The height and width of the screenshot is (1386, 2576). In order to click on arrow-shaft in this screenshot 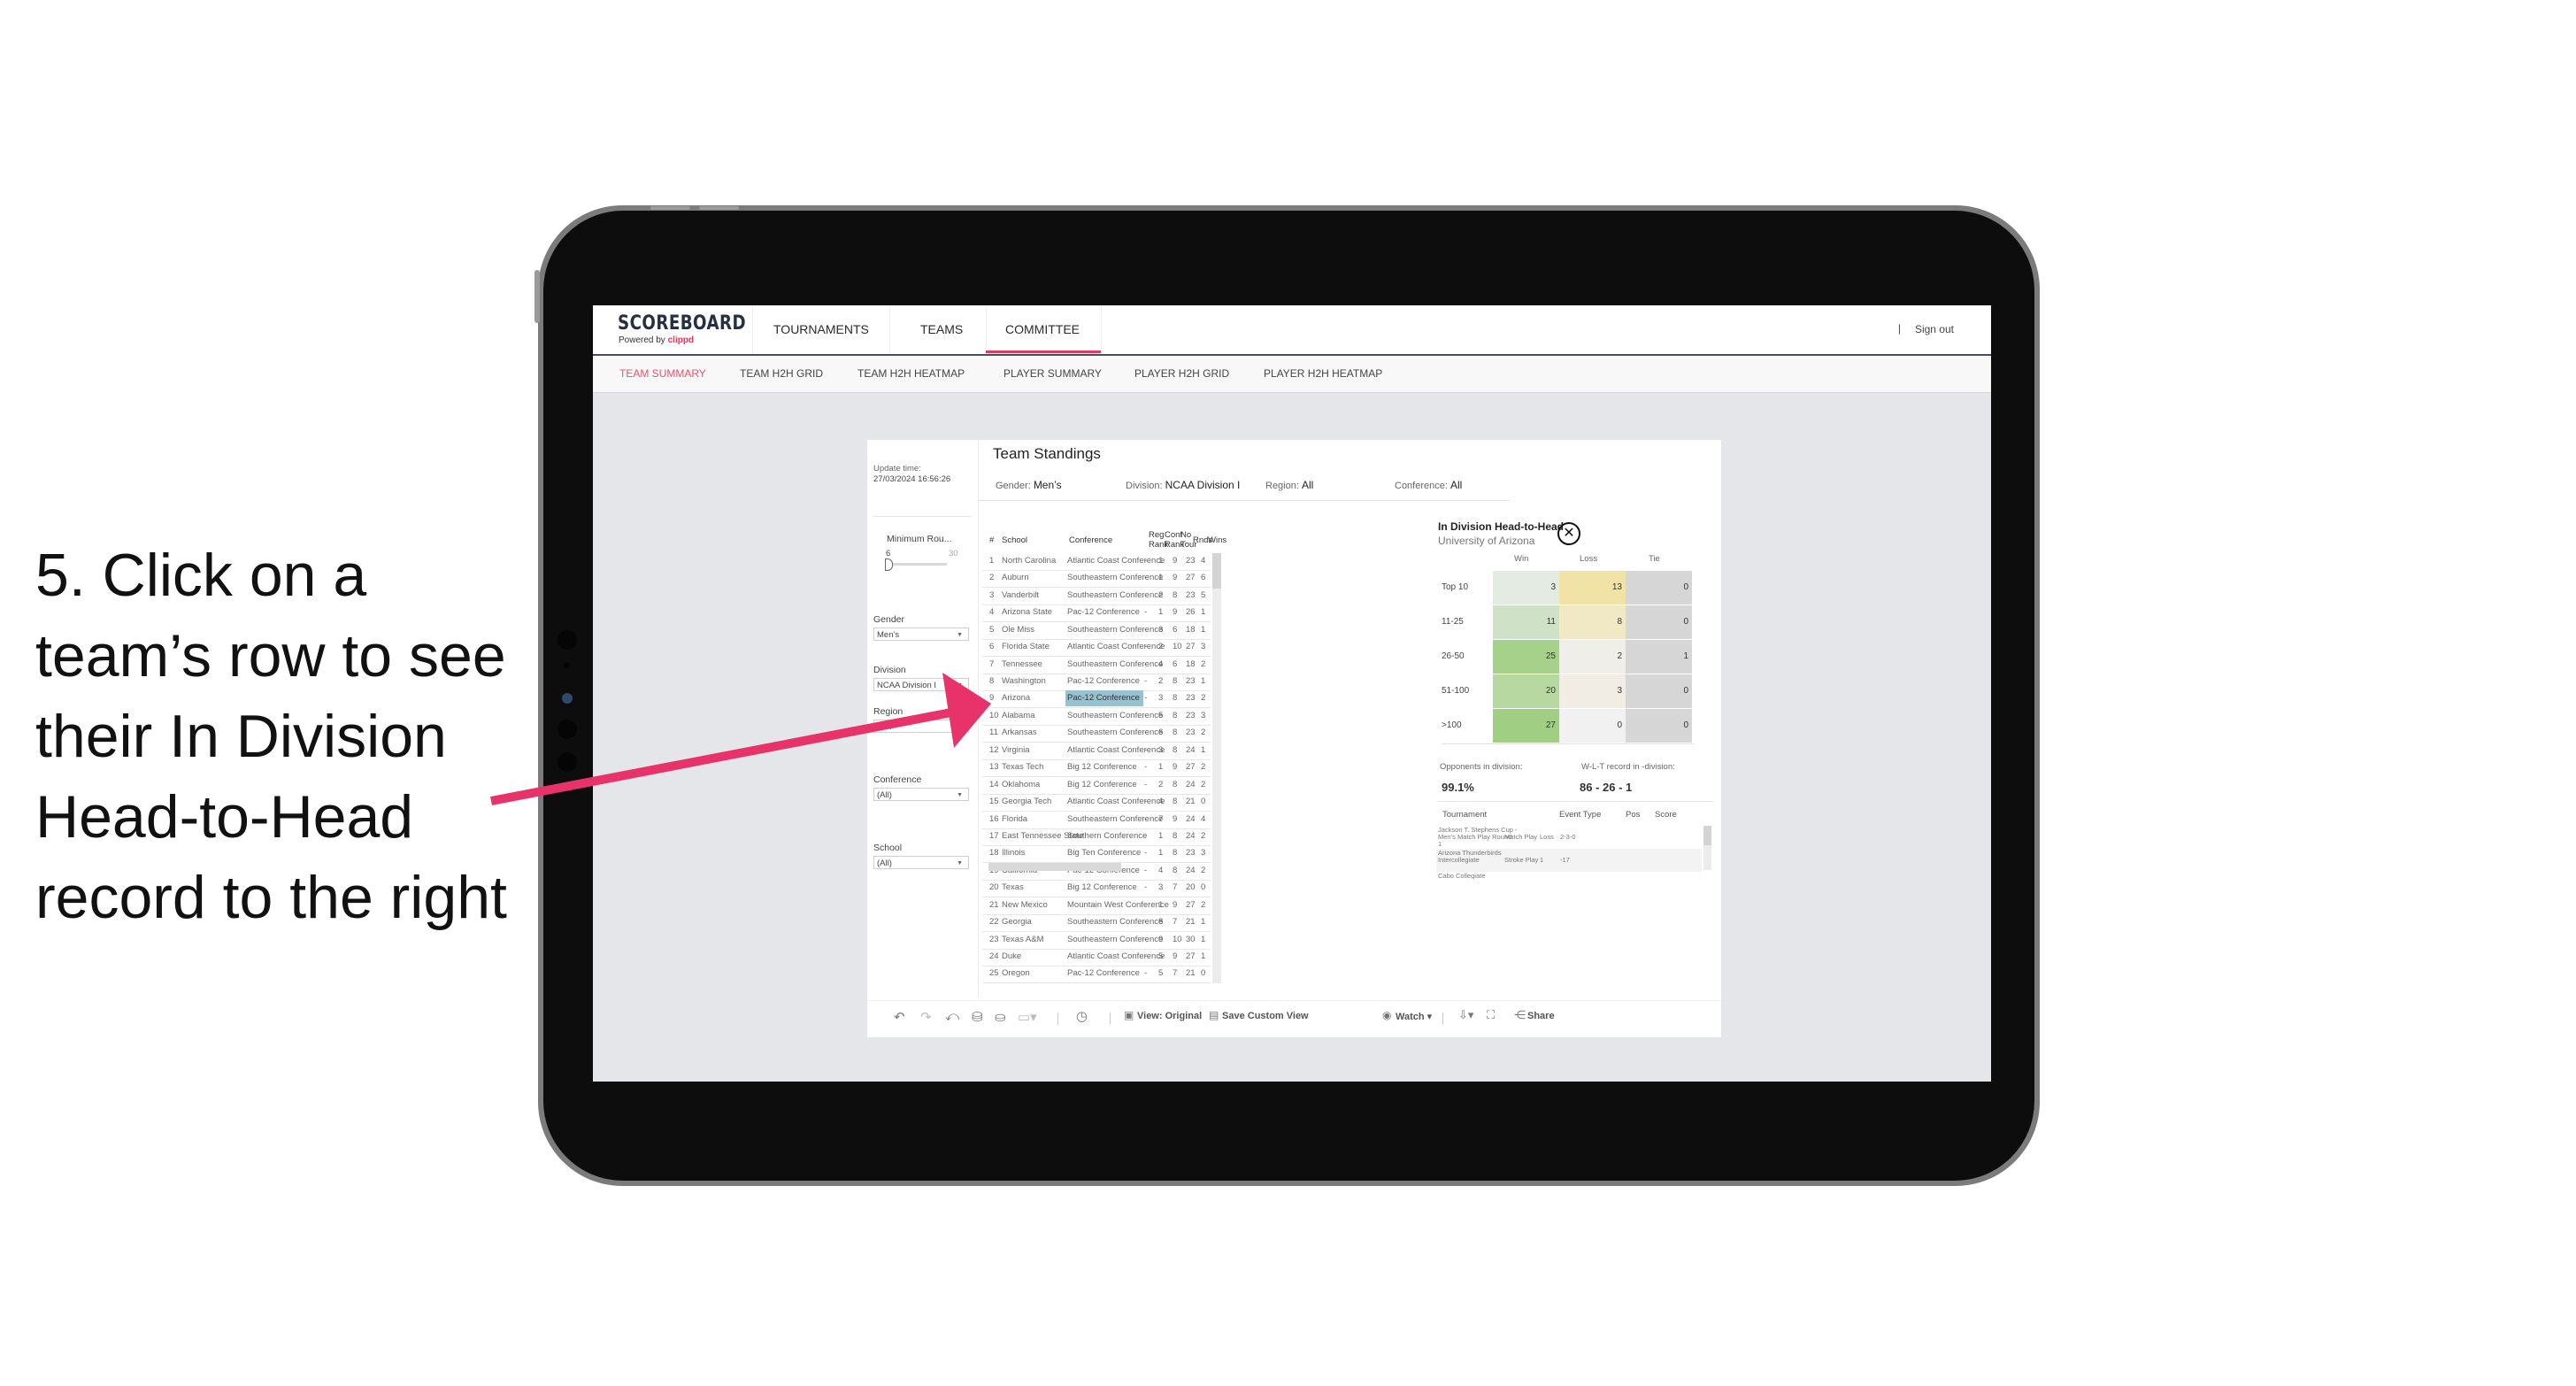, I will do `click(721, 757)`.